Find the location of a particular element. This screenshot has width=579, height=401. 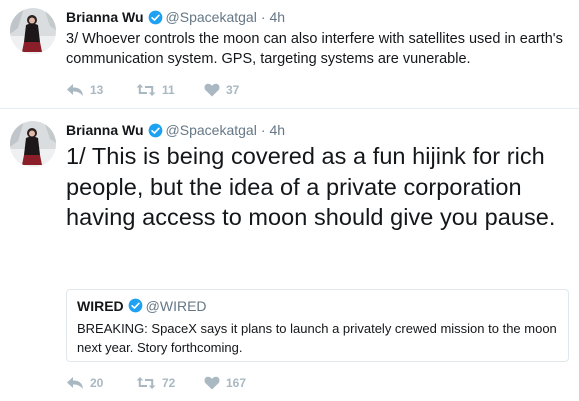

tweet-actions: 20 72 167 is located at coordinates (165, 383).